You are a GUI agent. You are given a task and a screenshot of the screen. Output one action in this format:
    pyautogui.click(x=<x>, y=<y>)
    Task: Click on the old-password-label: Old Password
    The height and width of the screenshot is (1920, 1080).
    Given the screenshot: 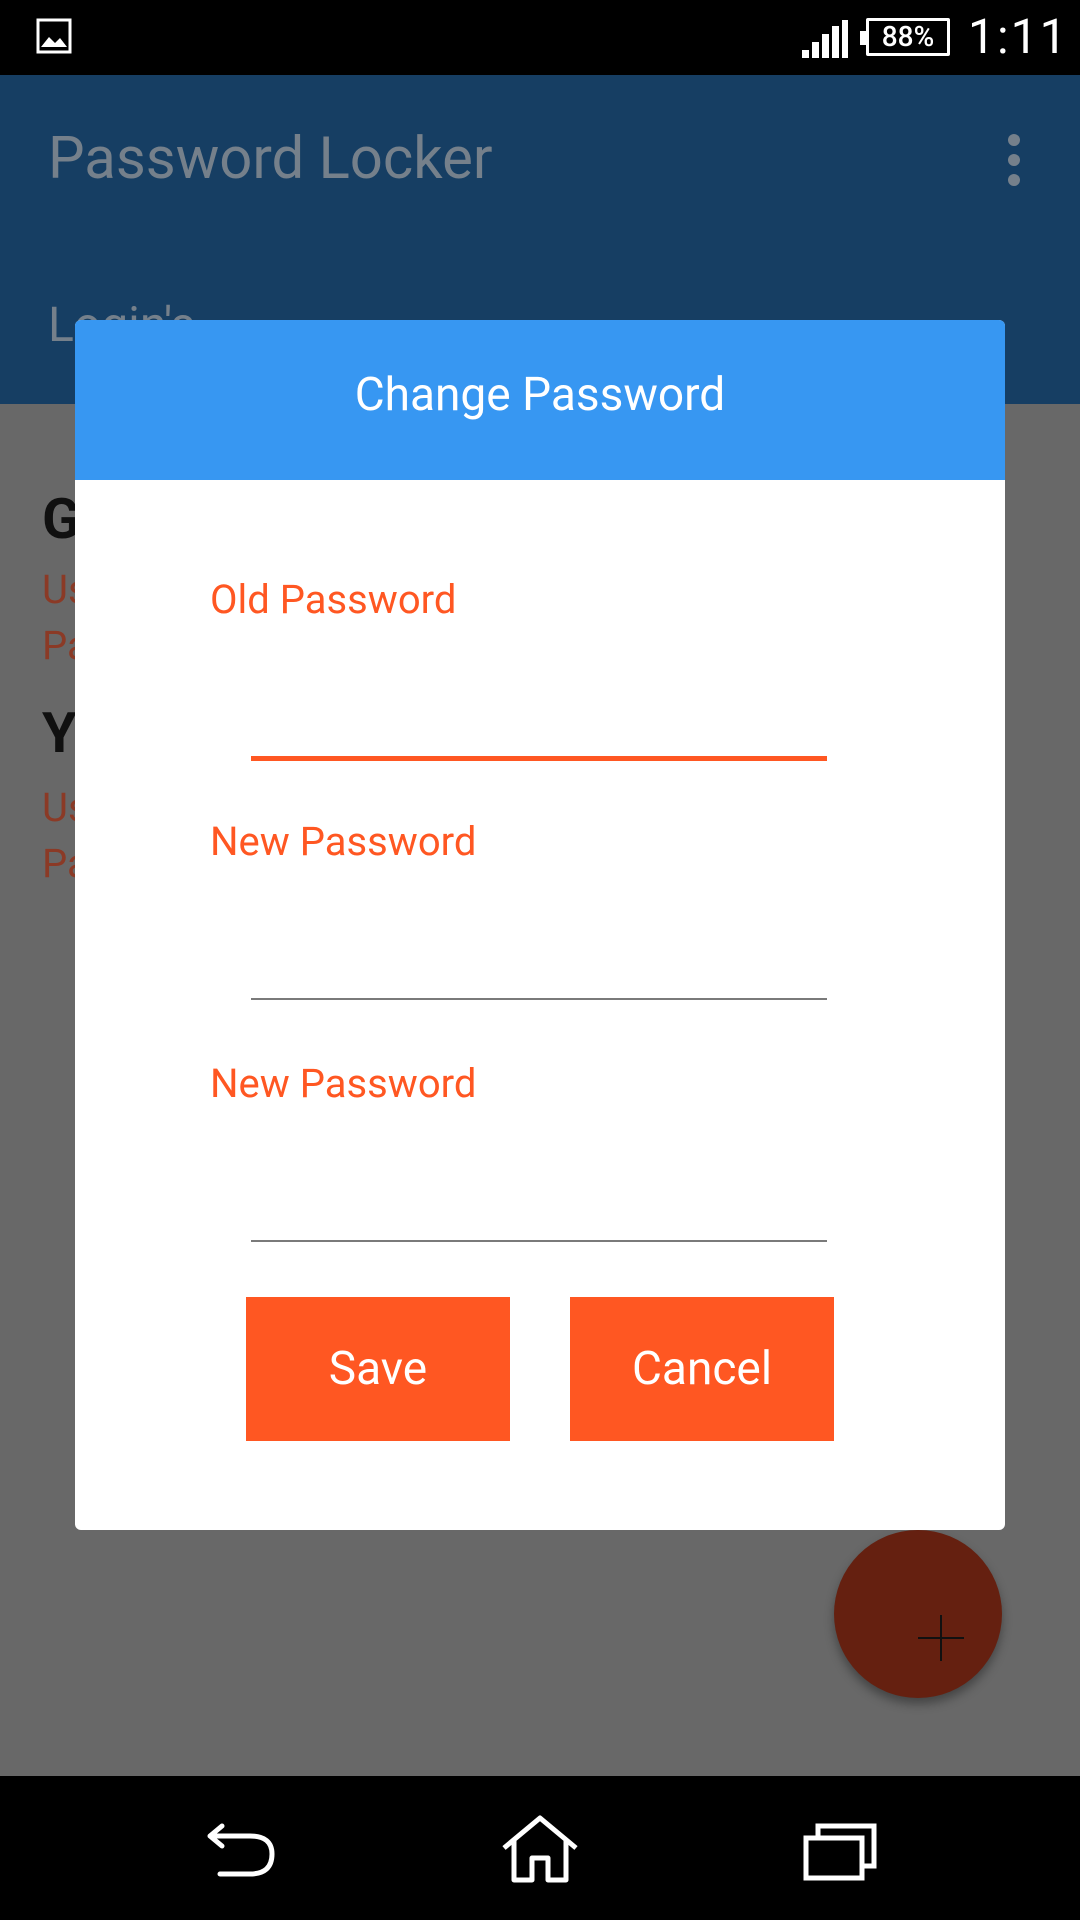 What is the action you would take?
    pyautogui.click(x=333, y=599)
    